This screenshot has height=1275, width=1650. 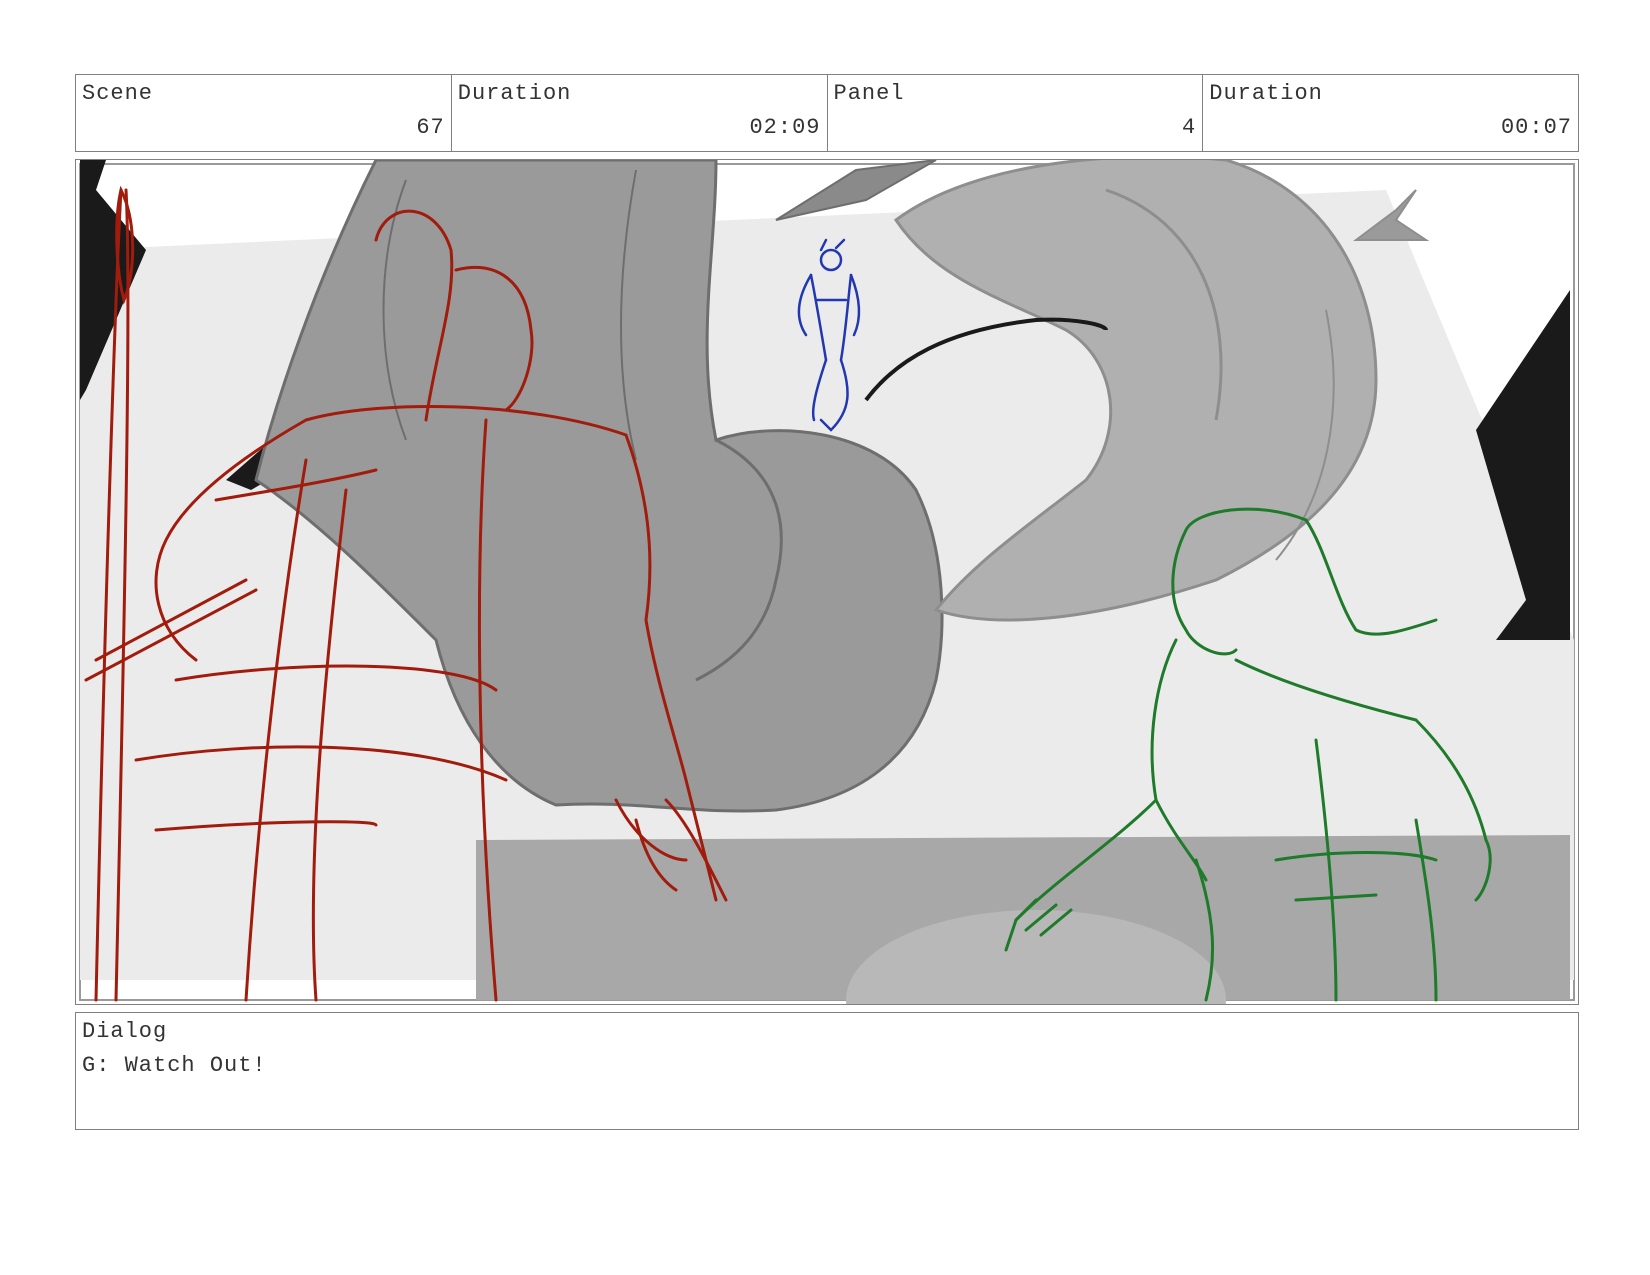 I want to click on panel-cell: Panel 4, so click(x=1016, y=113).